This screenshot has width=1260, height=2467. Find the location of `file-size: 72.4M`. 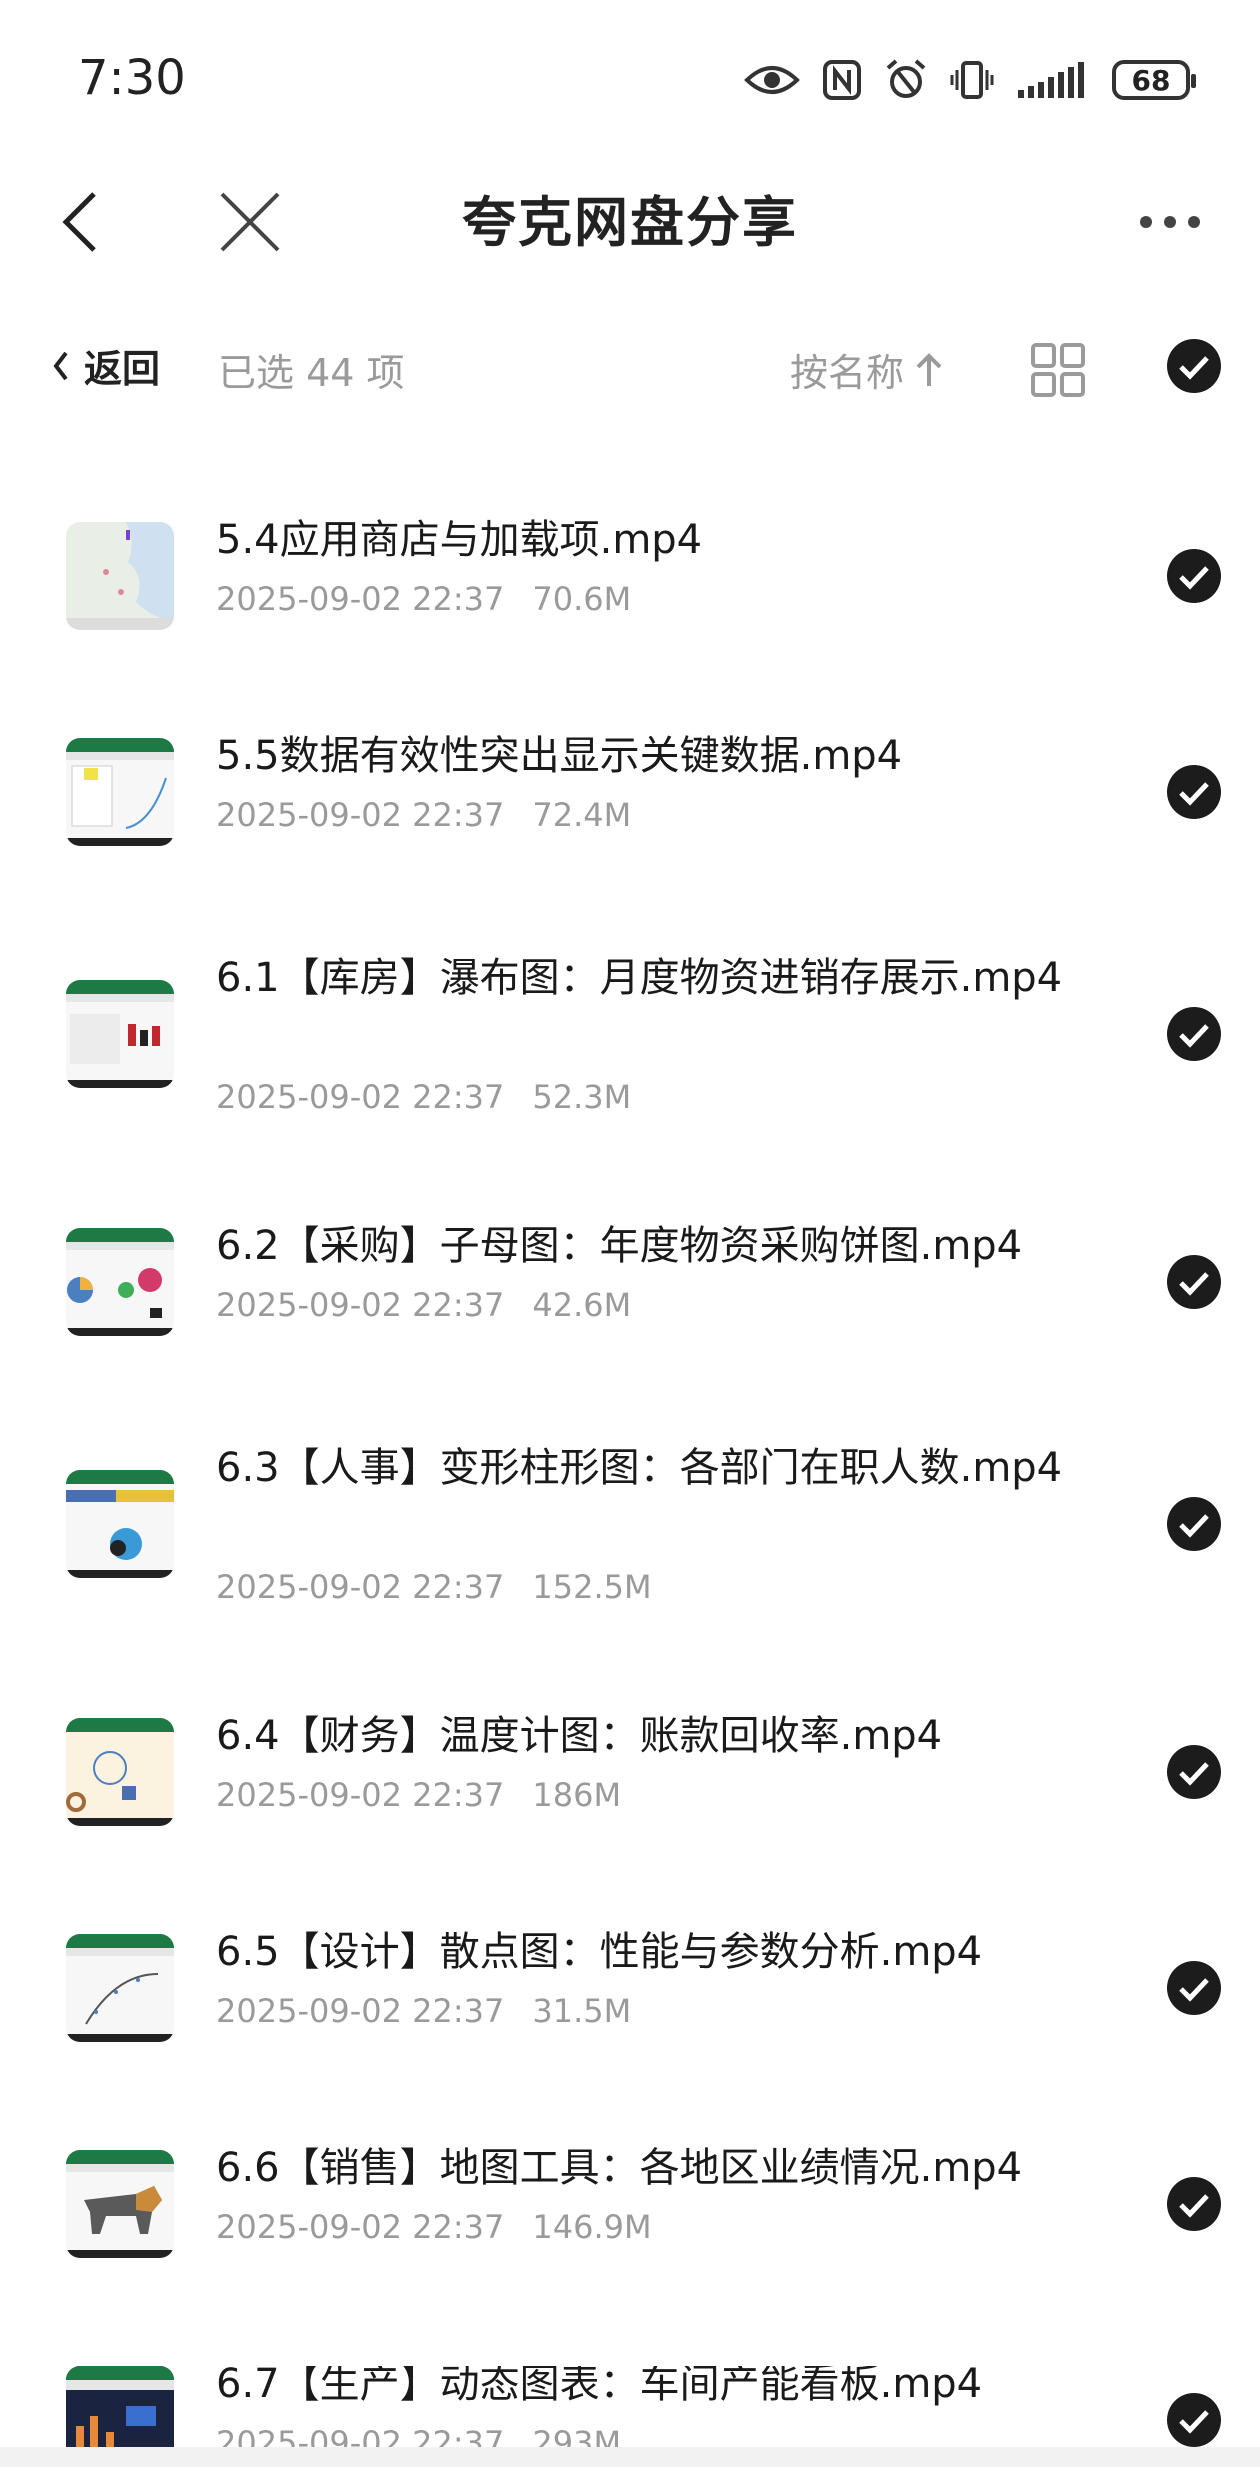

file-size: 72.4M is located at coordinates (582, 815).